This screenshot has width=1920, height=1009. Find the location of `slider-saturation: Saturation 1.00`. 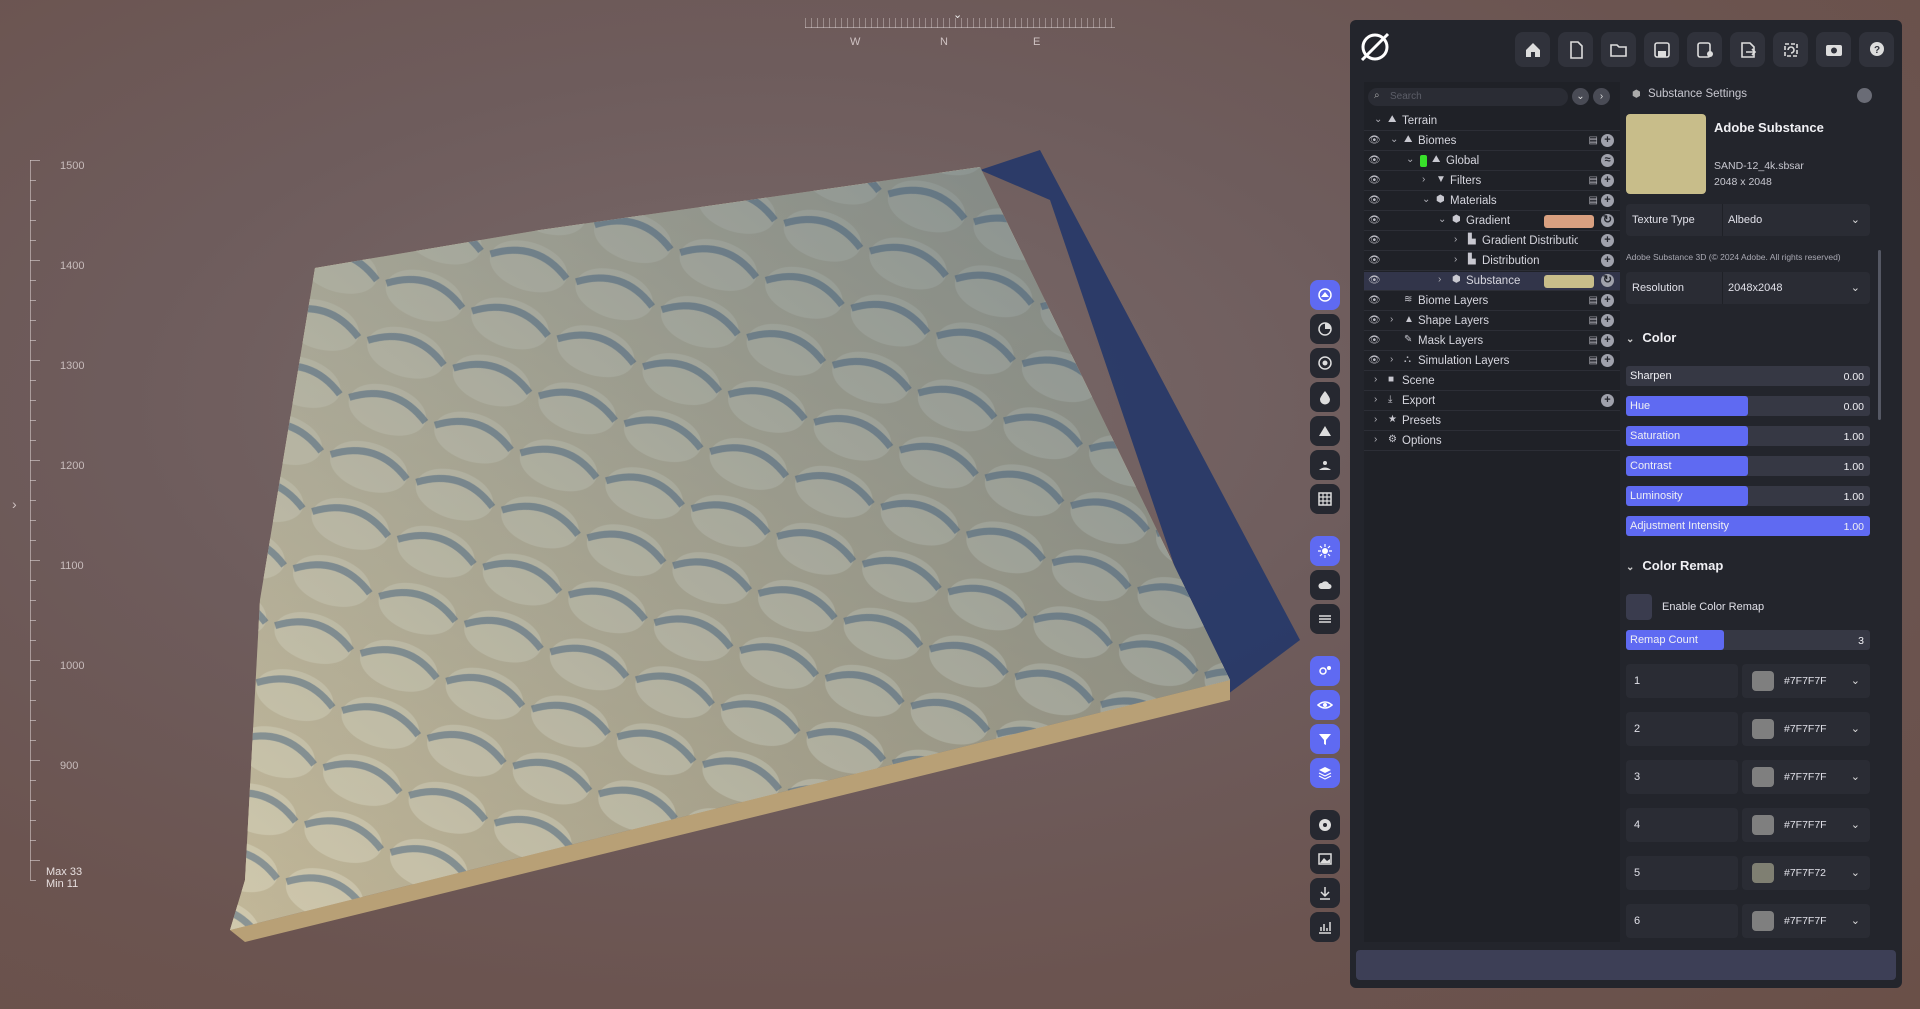

slider-saturation: Saturation 1.00 is located at coordinates (1748, 436).